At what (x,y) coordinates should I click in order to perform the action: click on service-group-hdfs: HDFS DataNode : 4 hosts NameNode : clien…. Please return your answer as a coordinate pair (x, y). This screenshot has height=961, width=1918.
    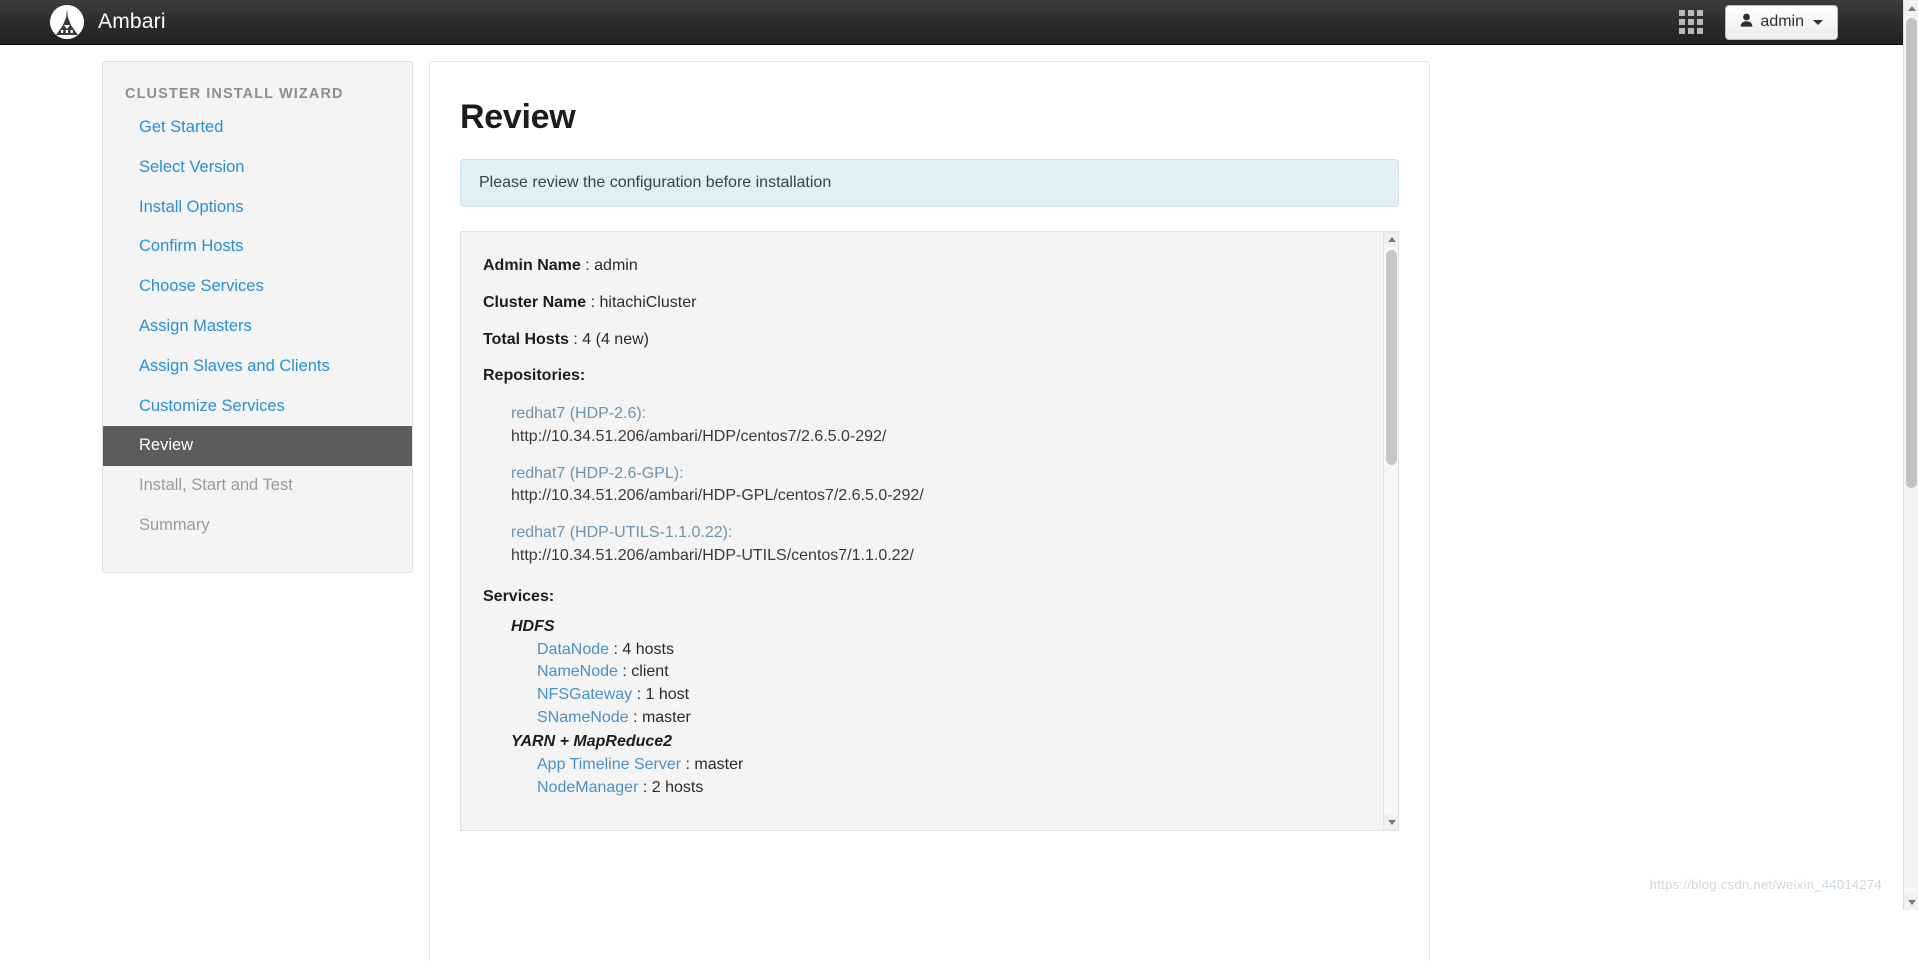
    Looking at the image, I should click on (941, 674).